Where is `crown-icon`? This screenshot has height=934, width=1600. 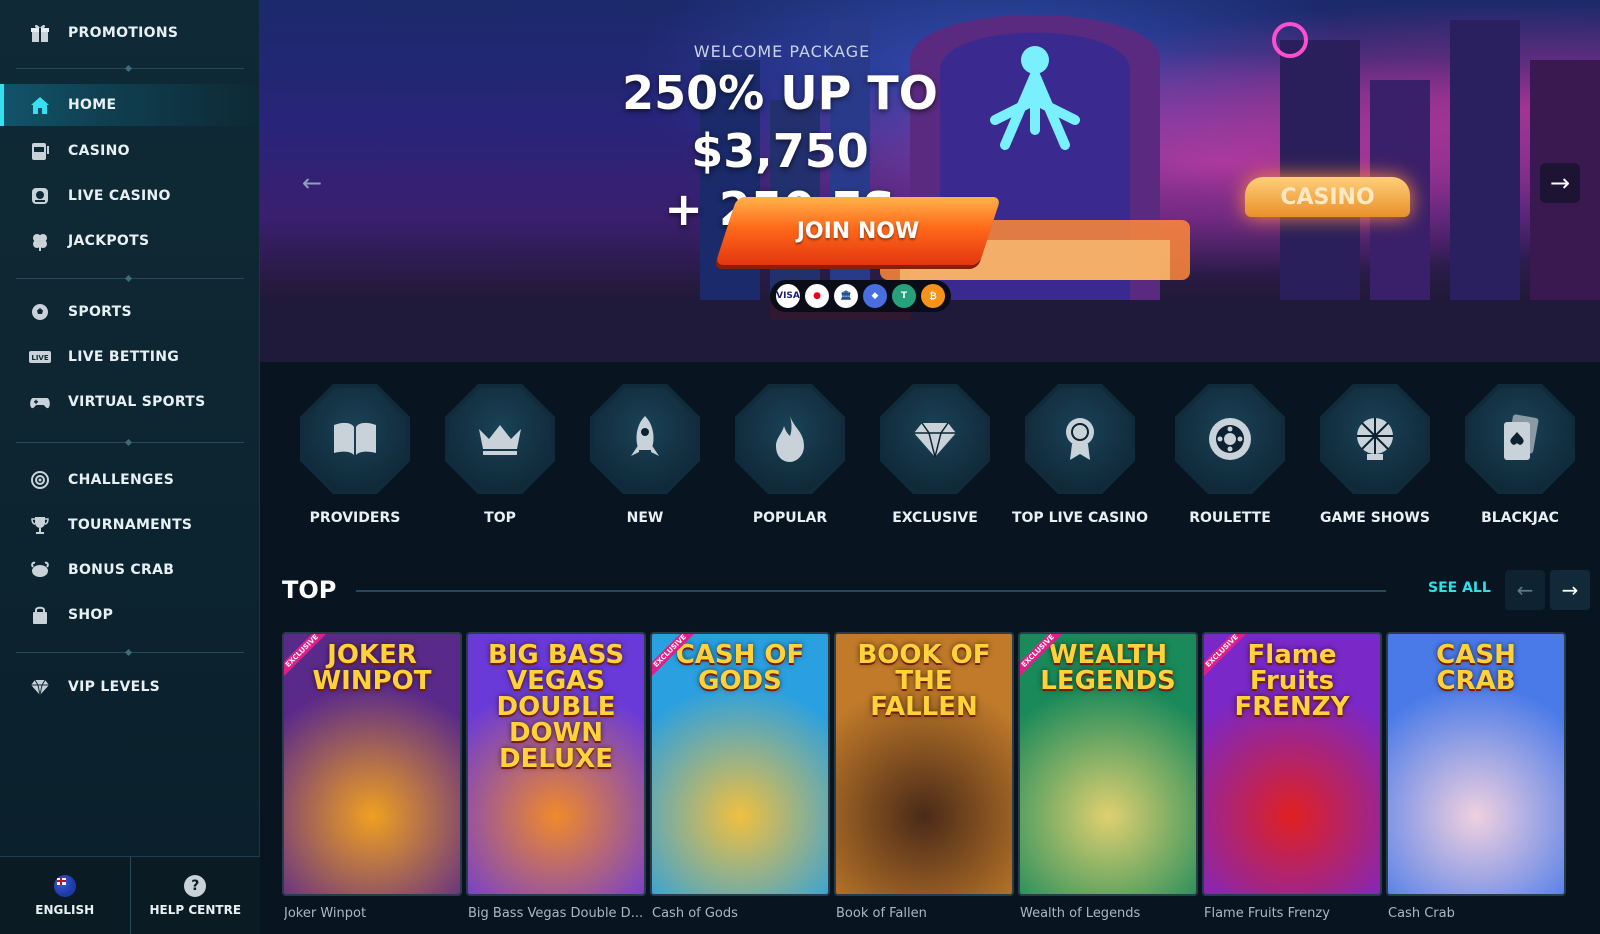
crown-icon is located at coordinates (500, 439).